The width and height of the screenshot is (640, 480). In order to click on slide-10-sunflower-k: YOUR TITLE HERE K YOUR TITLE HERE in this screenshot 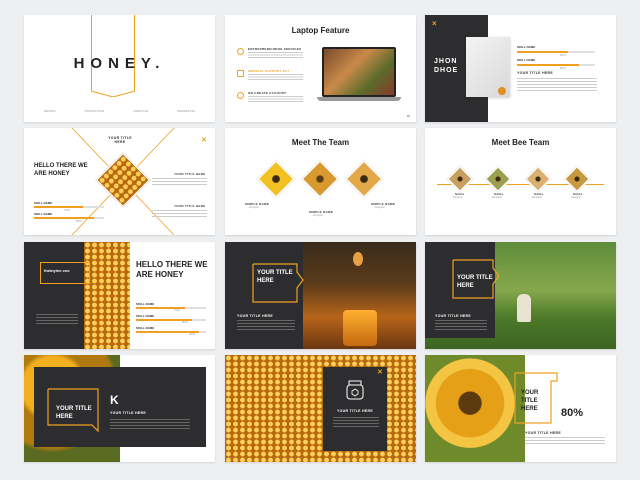, I will do `click(119, 408)`.